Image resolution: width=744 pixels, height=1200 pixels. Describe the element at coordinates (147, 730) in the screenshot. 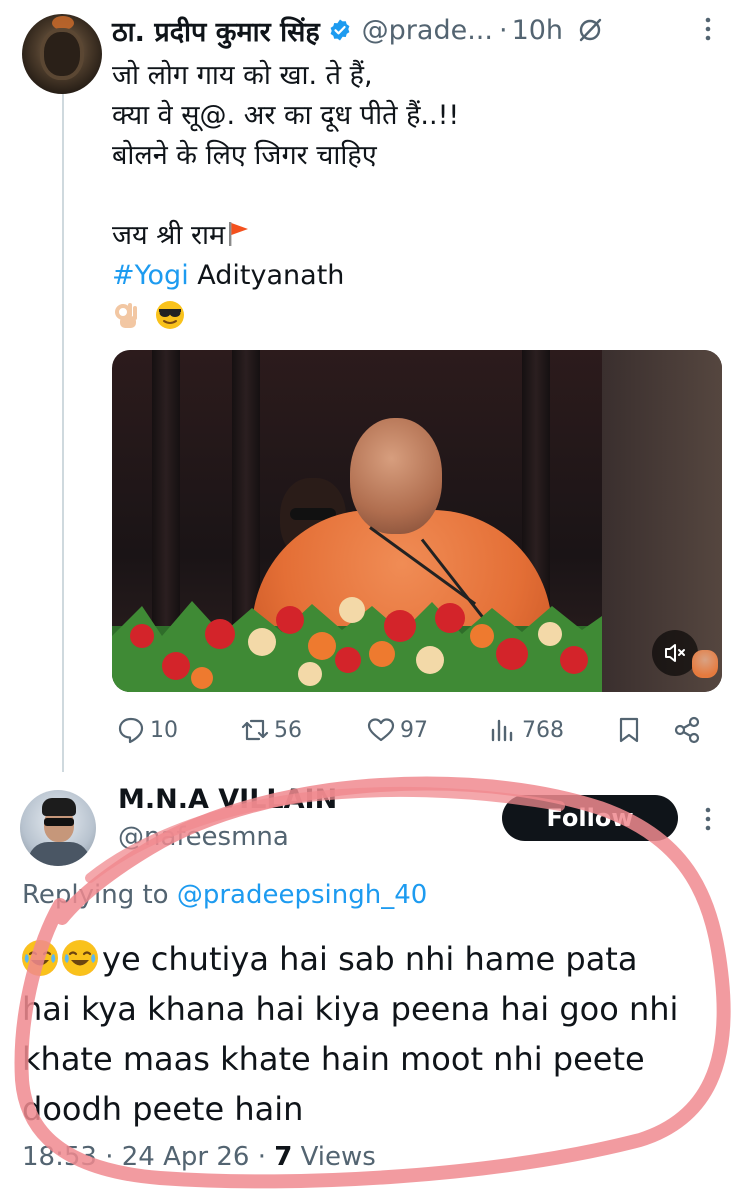

I see `reply-button: 10` at that location.